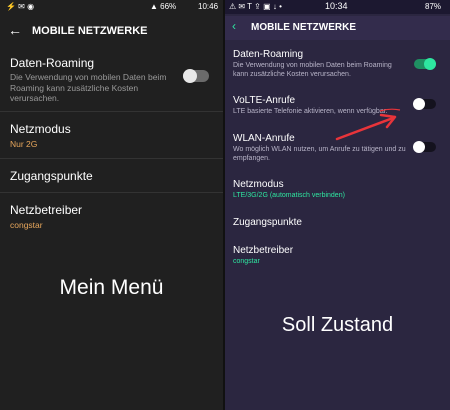  Describe the element at coordinates (111, 179) in the screenshot. I see `setting-access-points: Zugangspunkte` at that location.